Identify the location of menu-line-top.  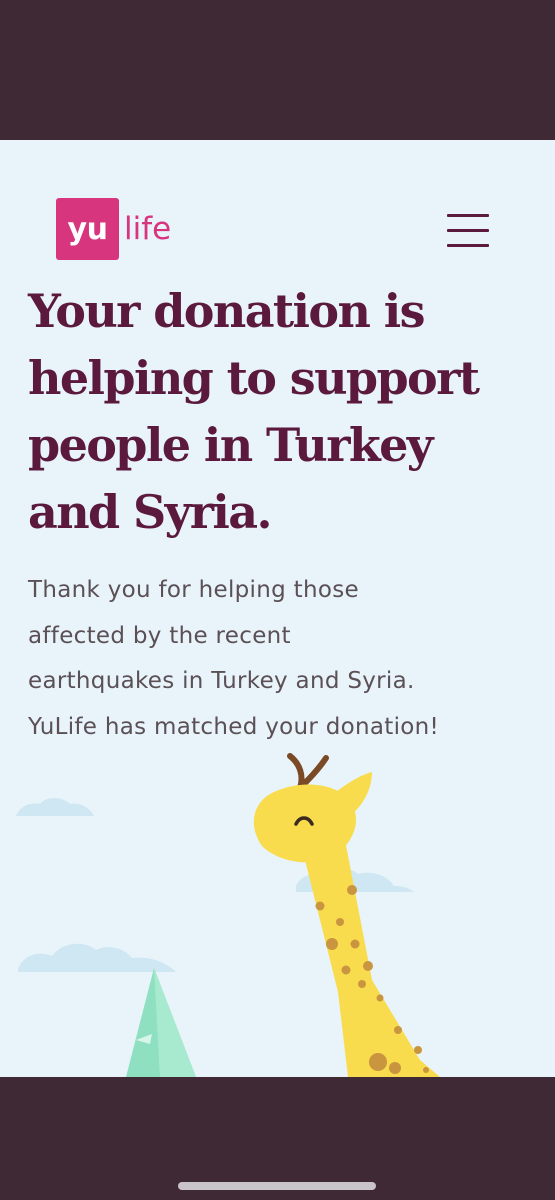
(468, 215).